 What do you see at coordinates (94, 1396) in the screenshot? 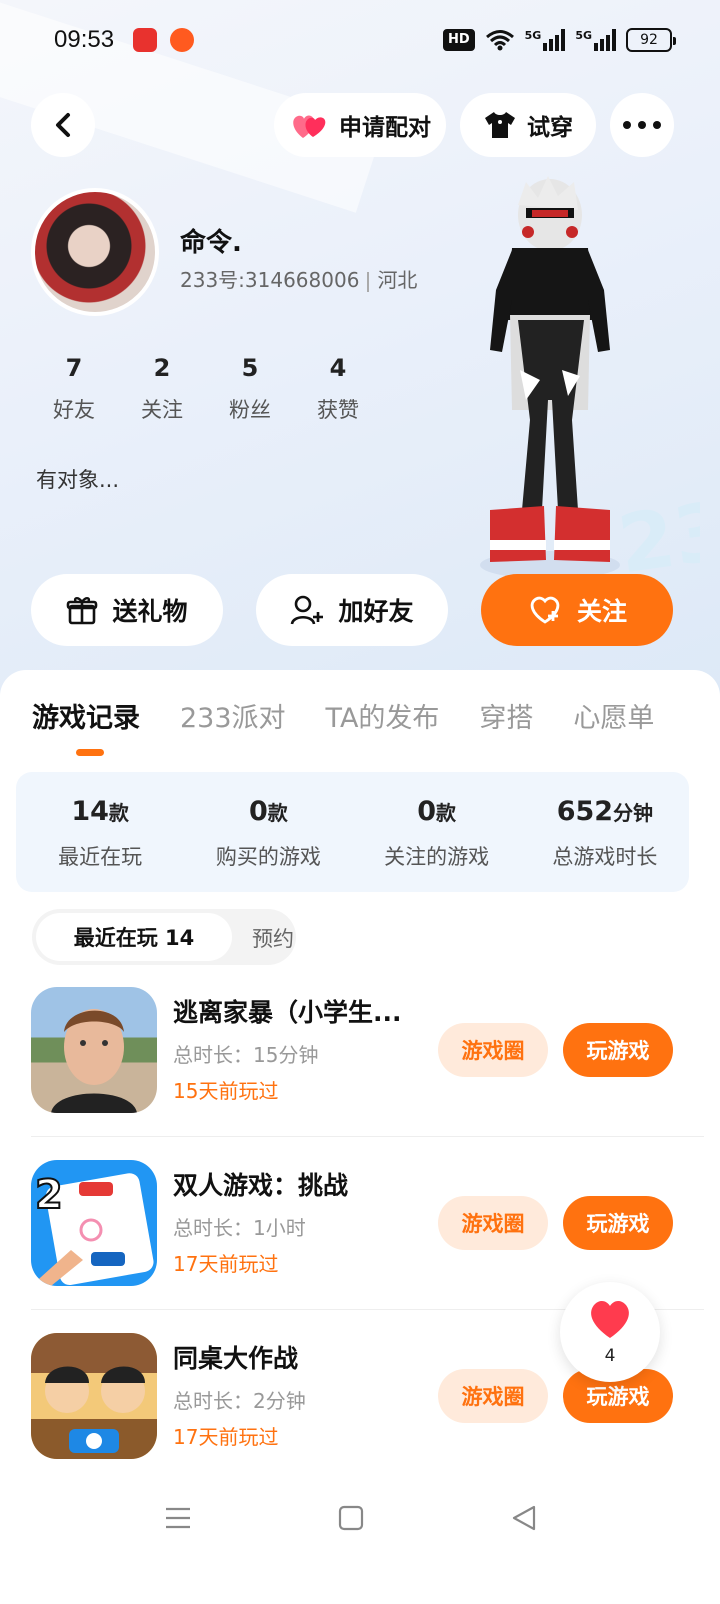
I see `game-icon-desk-battle` at bounding box center [94, 1396].